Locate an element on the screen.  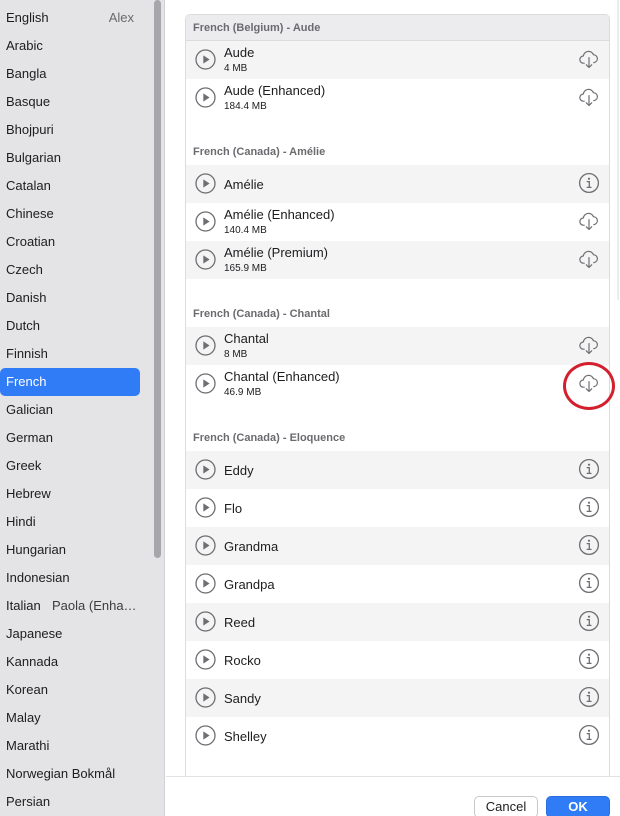
sidebar-item-catalan: Catalan is located at coordinates (75, 186).